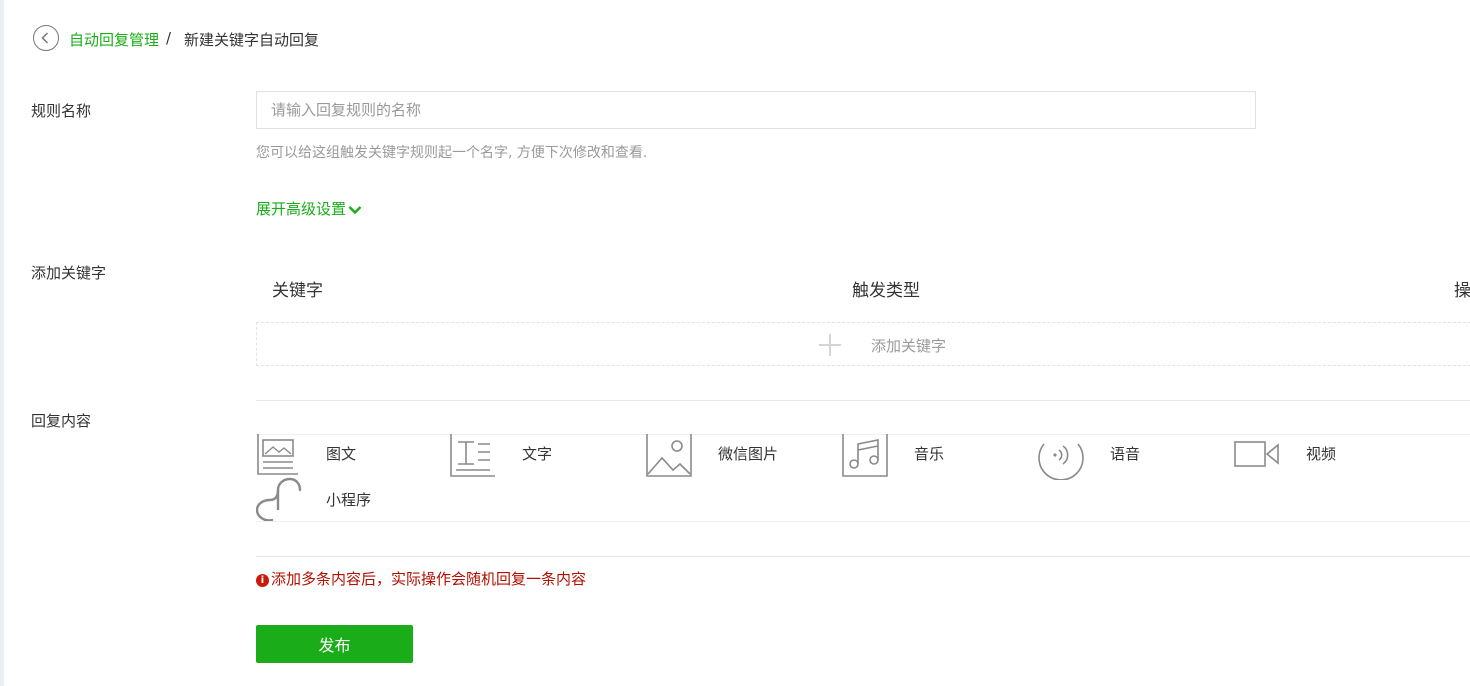 The width and height of the screenshot is (1470, 686). I want to click on image-icon, so click(669, 455).